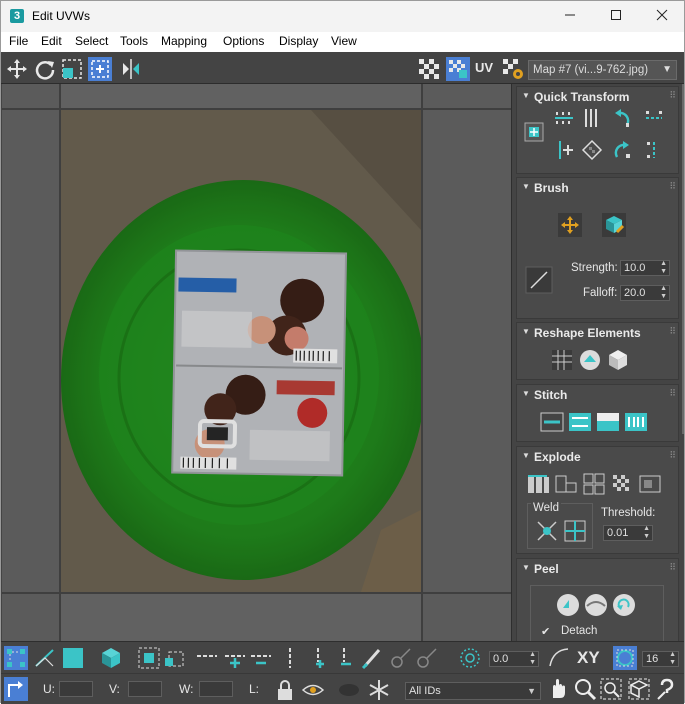  Describe the element at coordinates (667, 689) in the screenshot. I see `help-icon` at that location.